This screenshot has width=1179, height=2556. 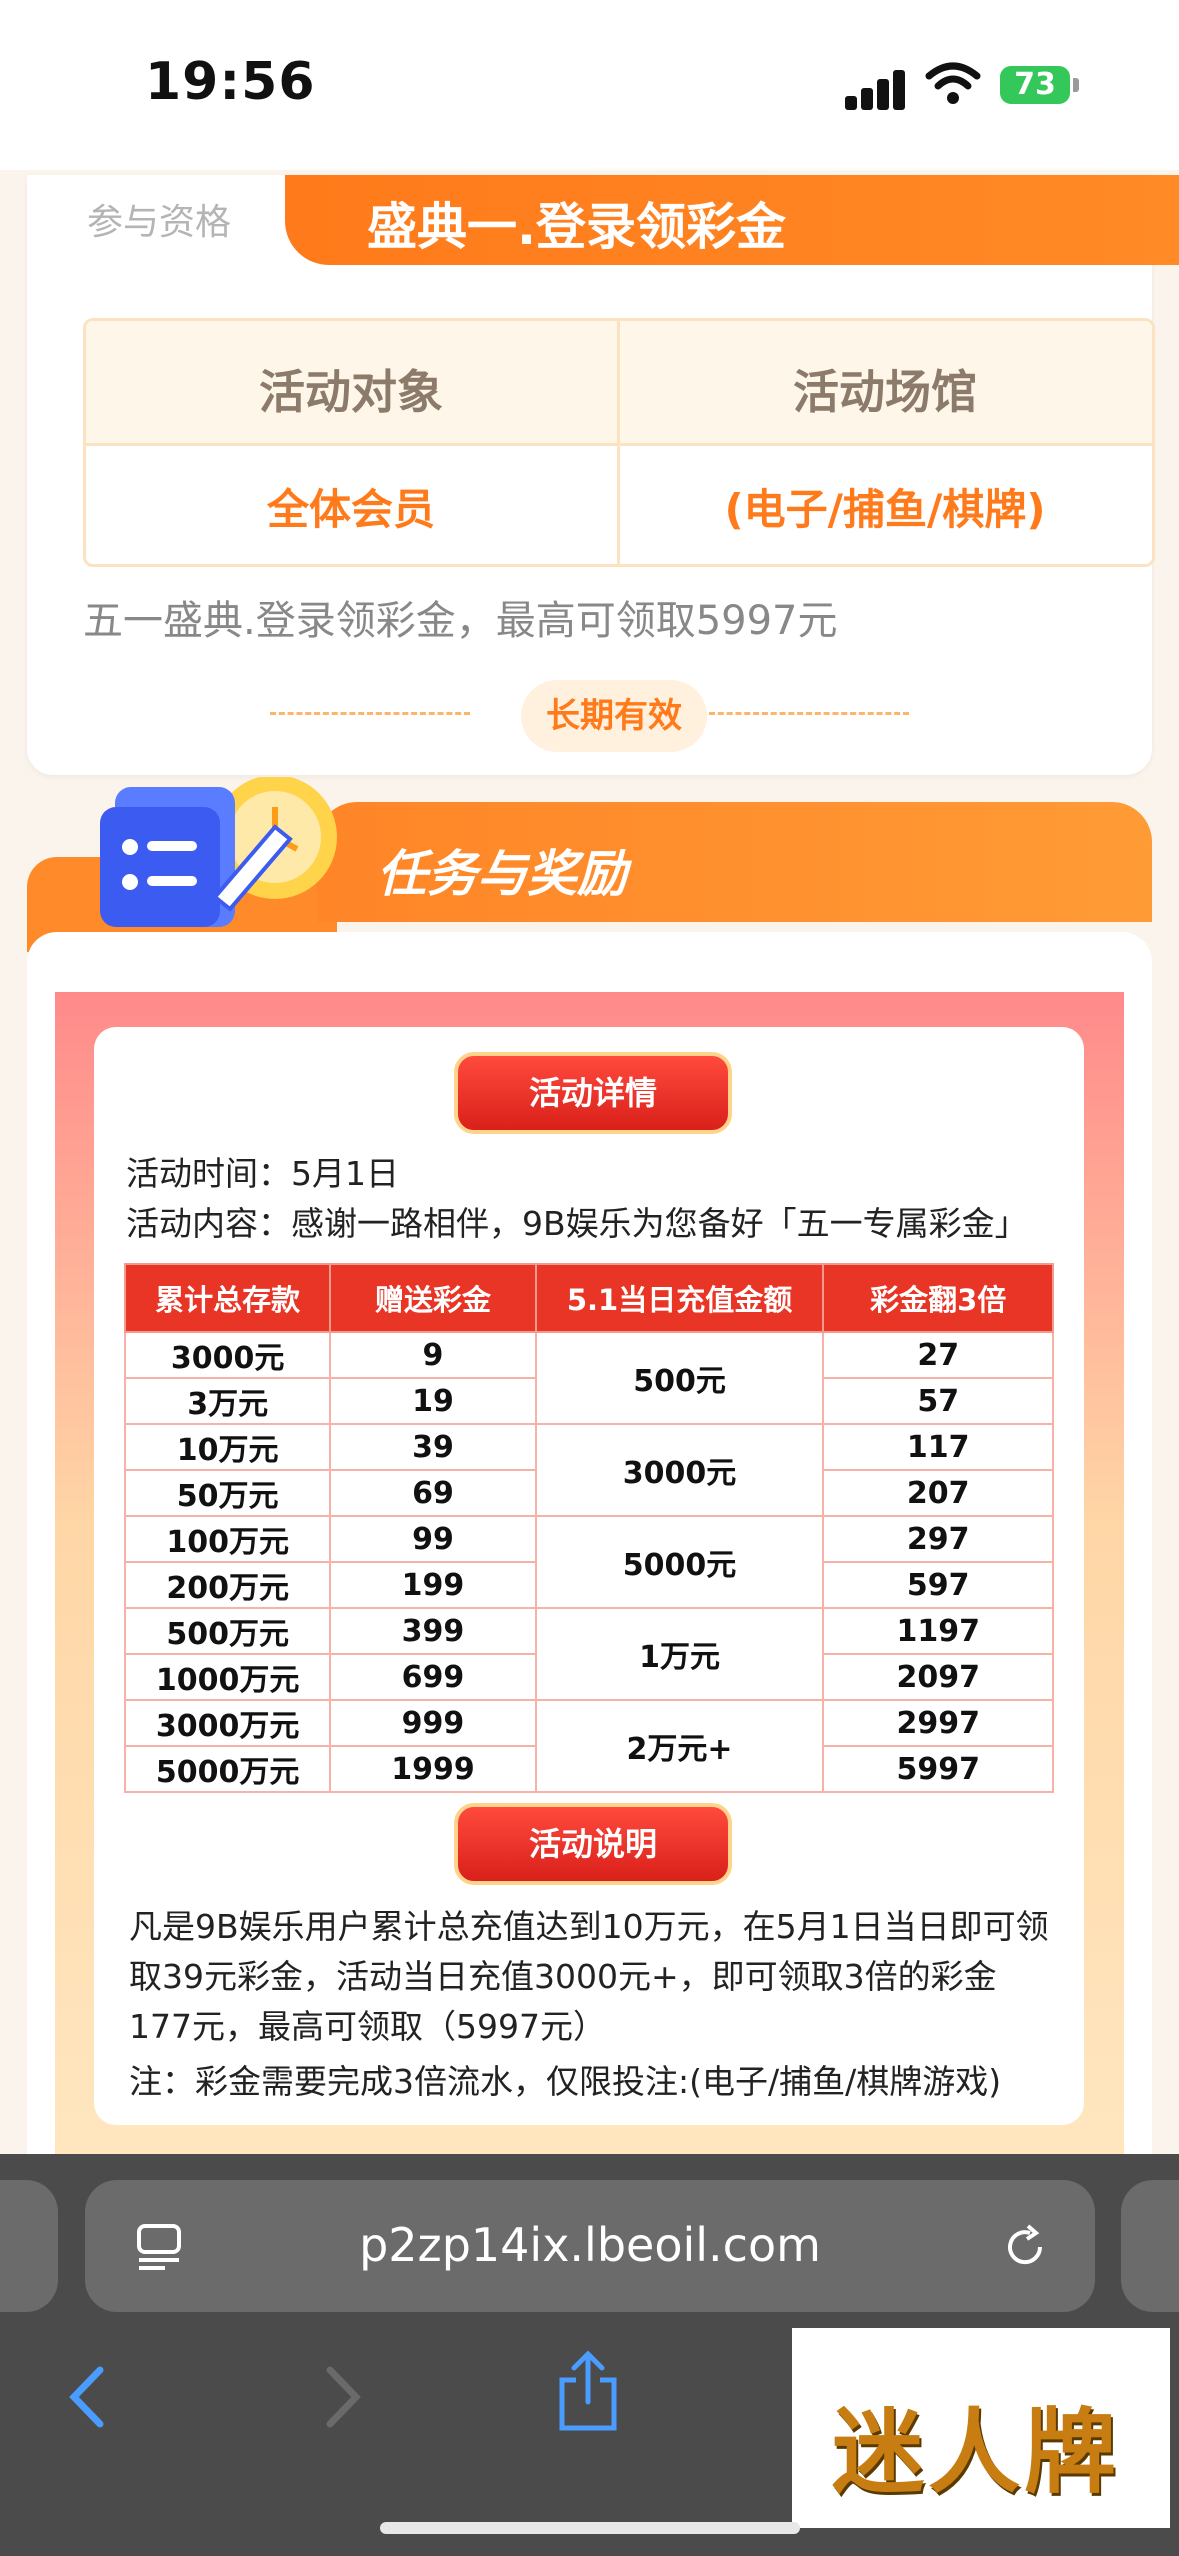 I want to click on clock: 19:56, so click(x=230, y=82).